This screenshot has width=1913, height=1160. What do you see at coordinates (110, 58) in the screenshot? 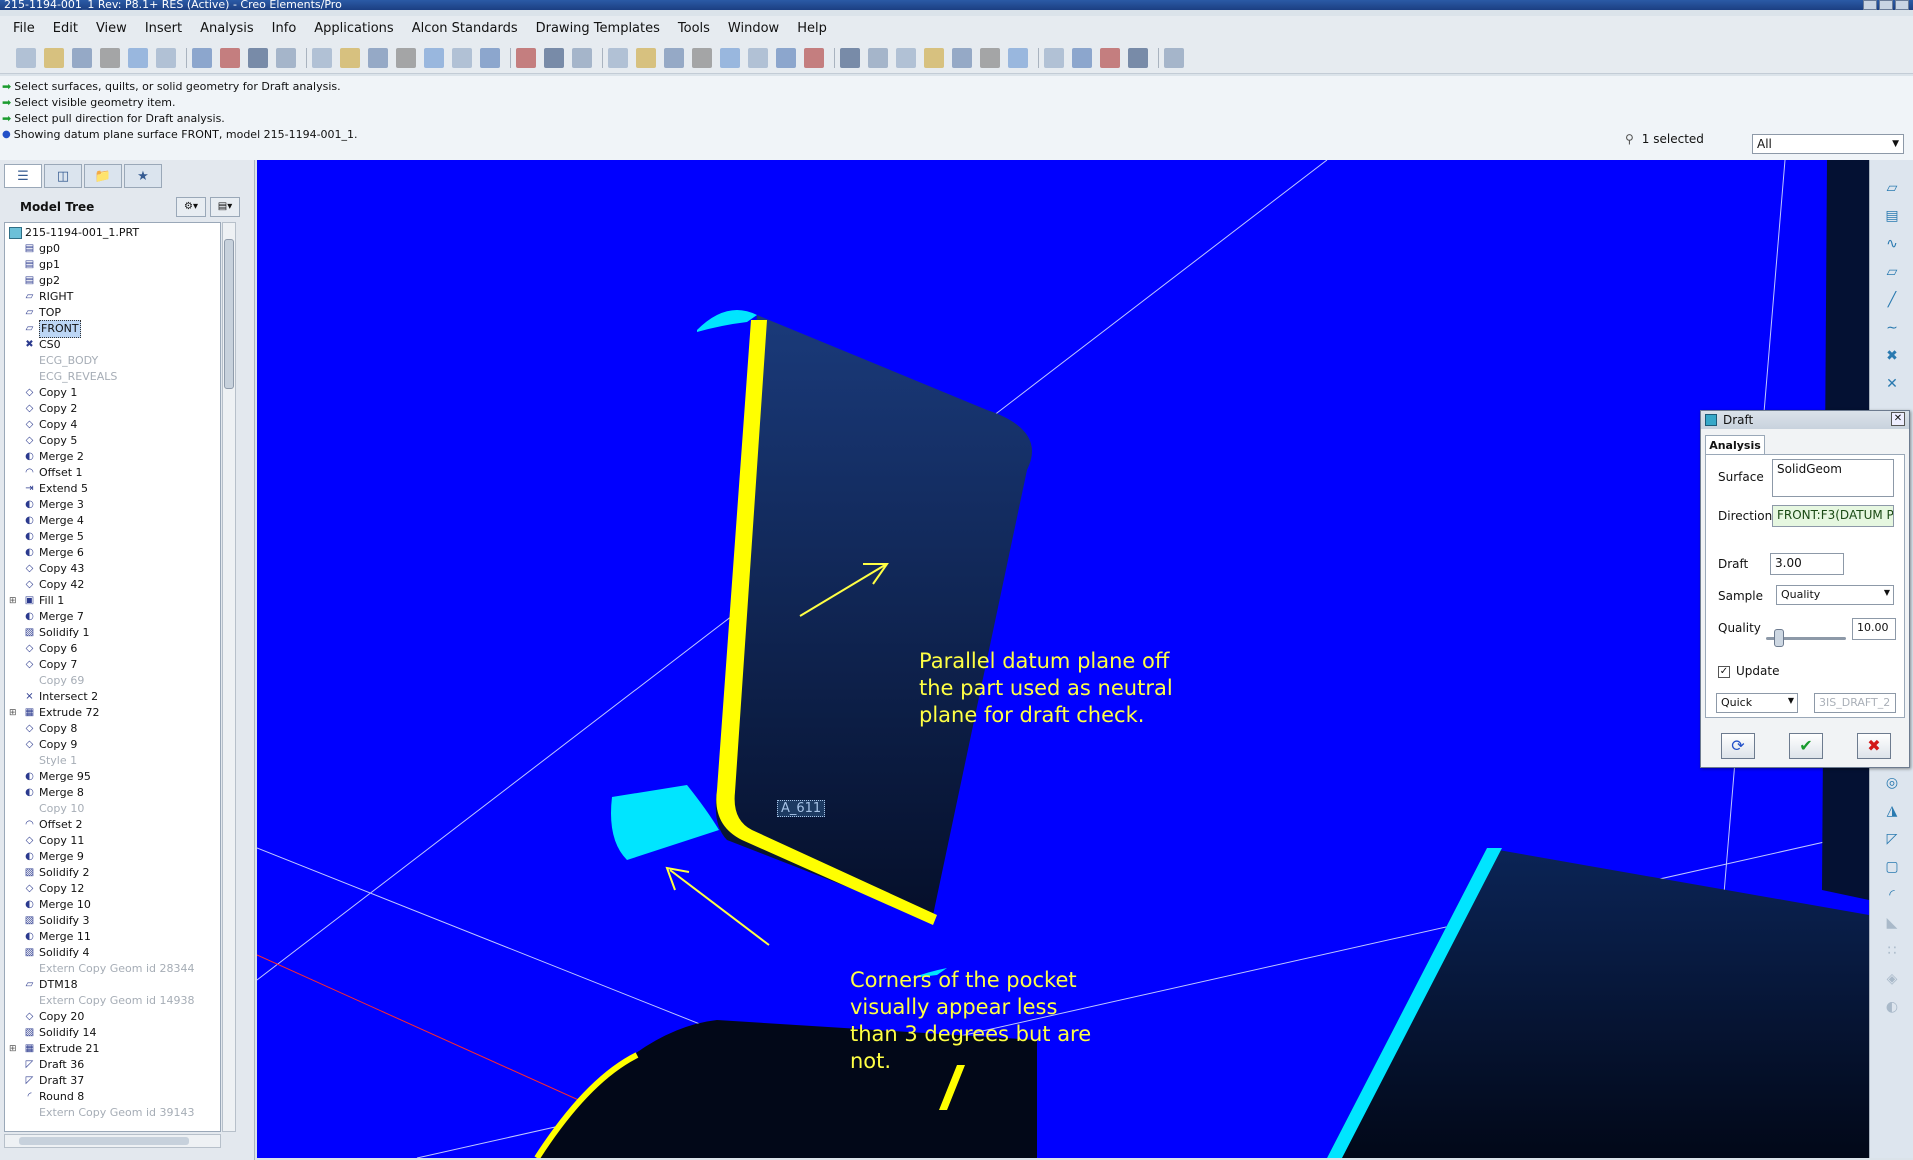
I see `print-icon` at bounding box center [110, 58].